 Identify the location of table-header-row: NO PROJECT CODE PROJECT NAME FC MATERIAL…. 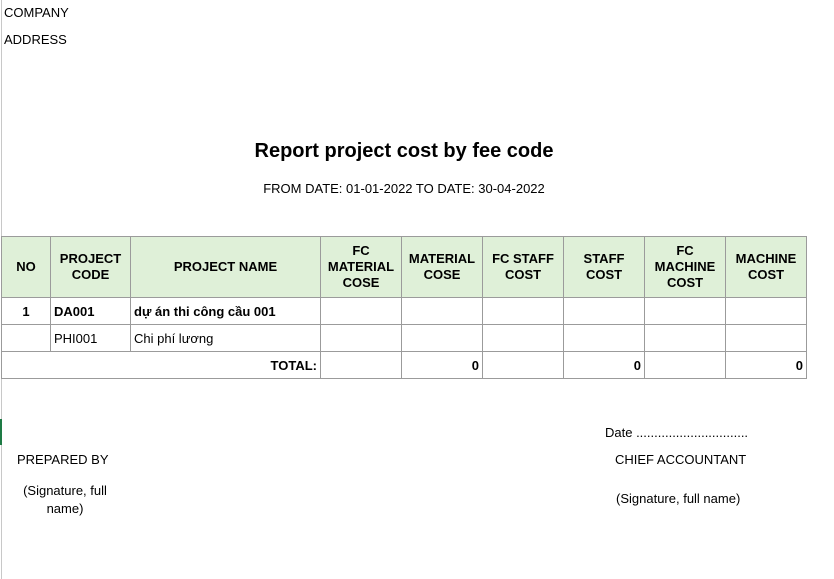
(404, 267).